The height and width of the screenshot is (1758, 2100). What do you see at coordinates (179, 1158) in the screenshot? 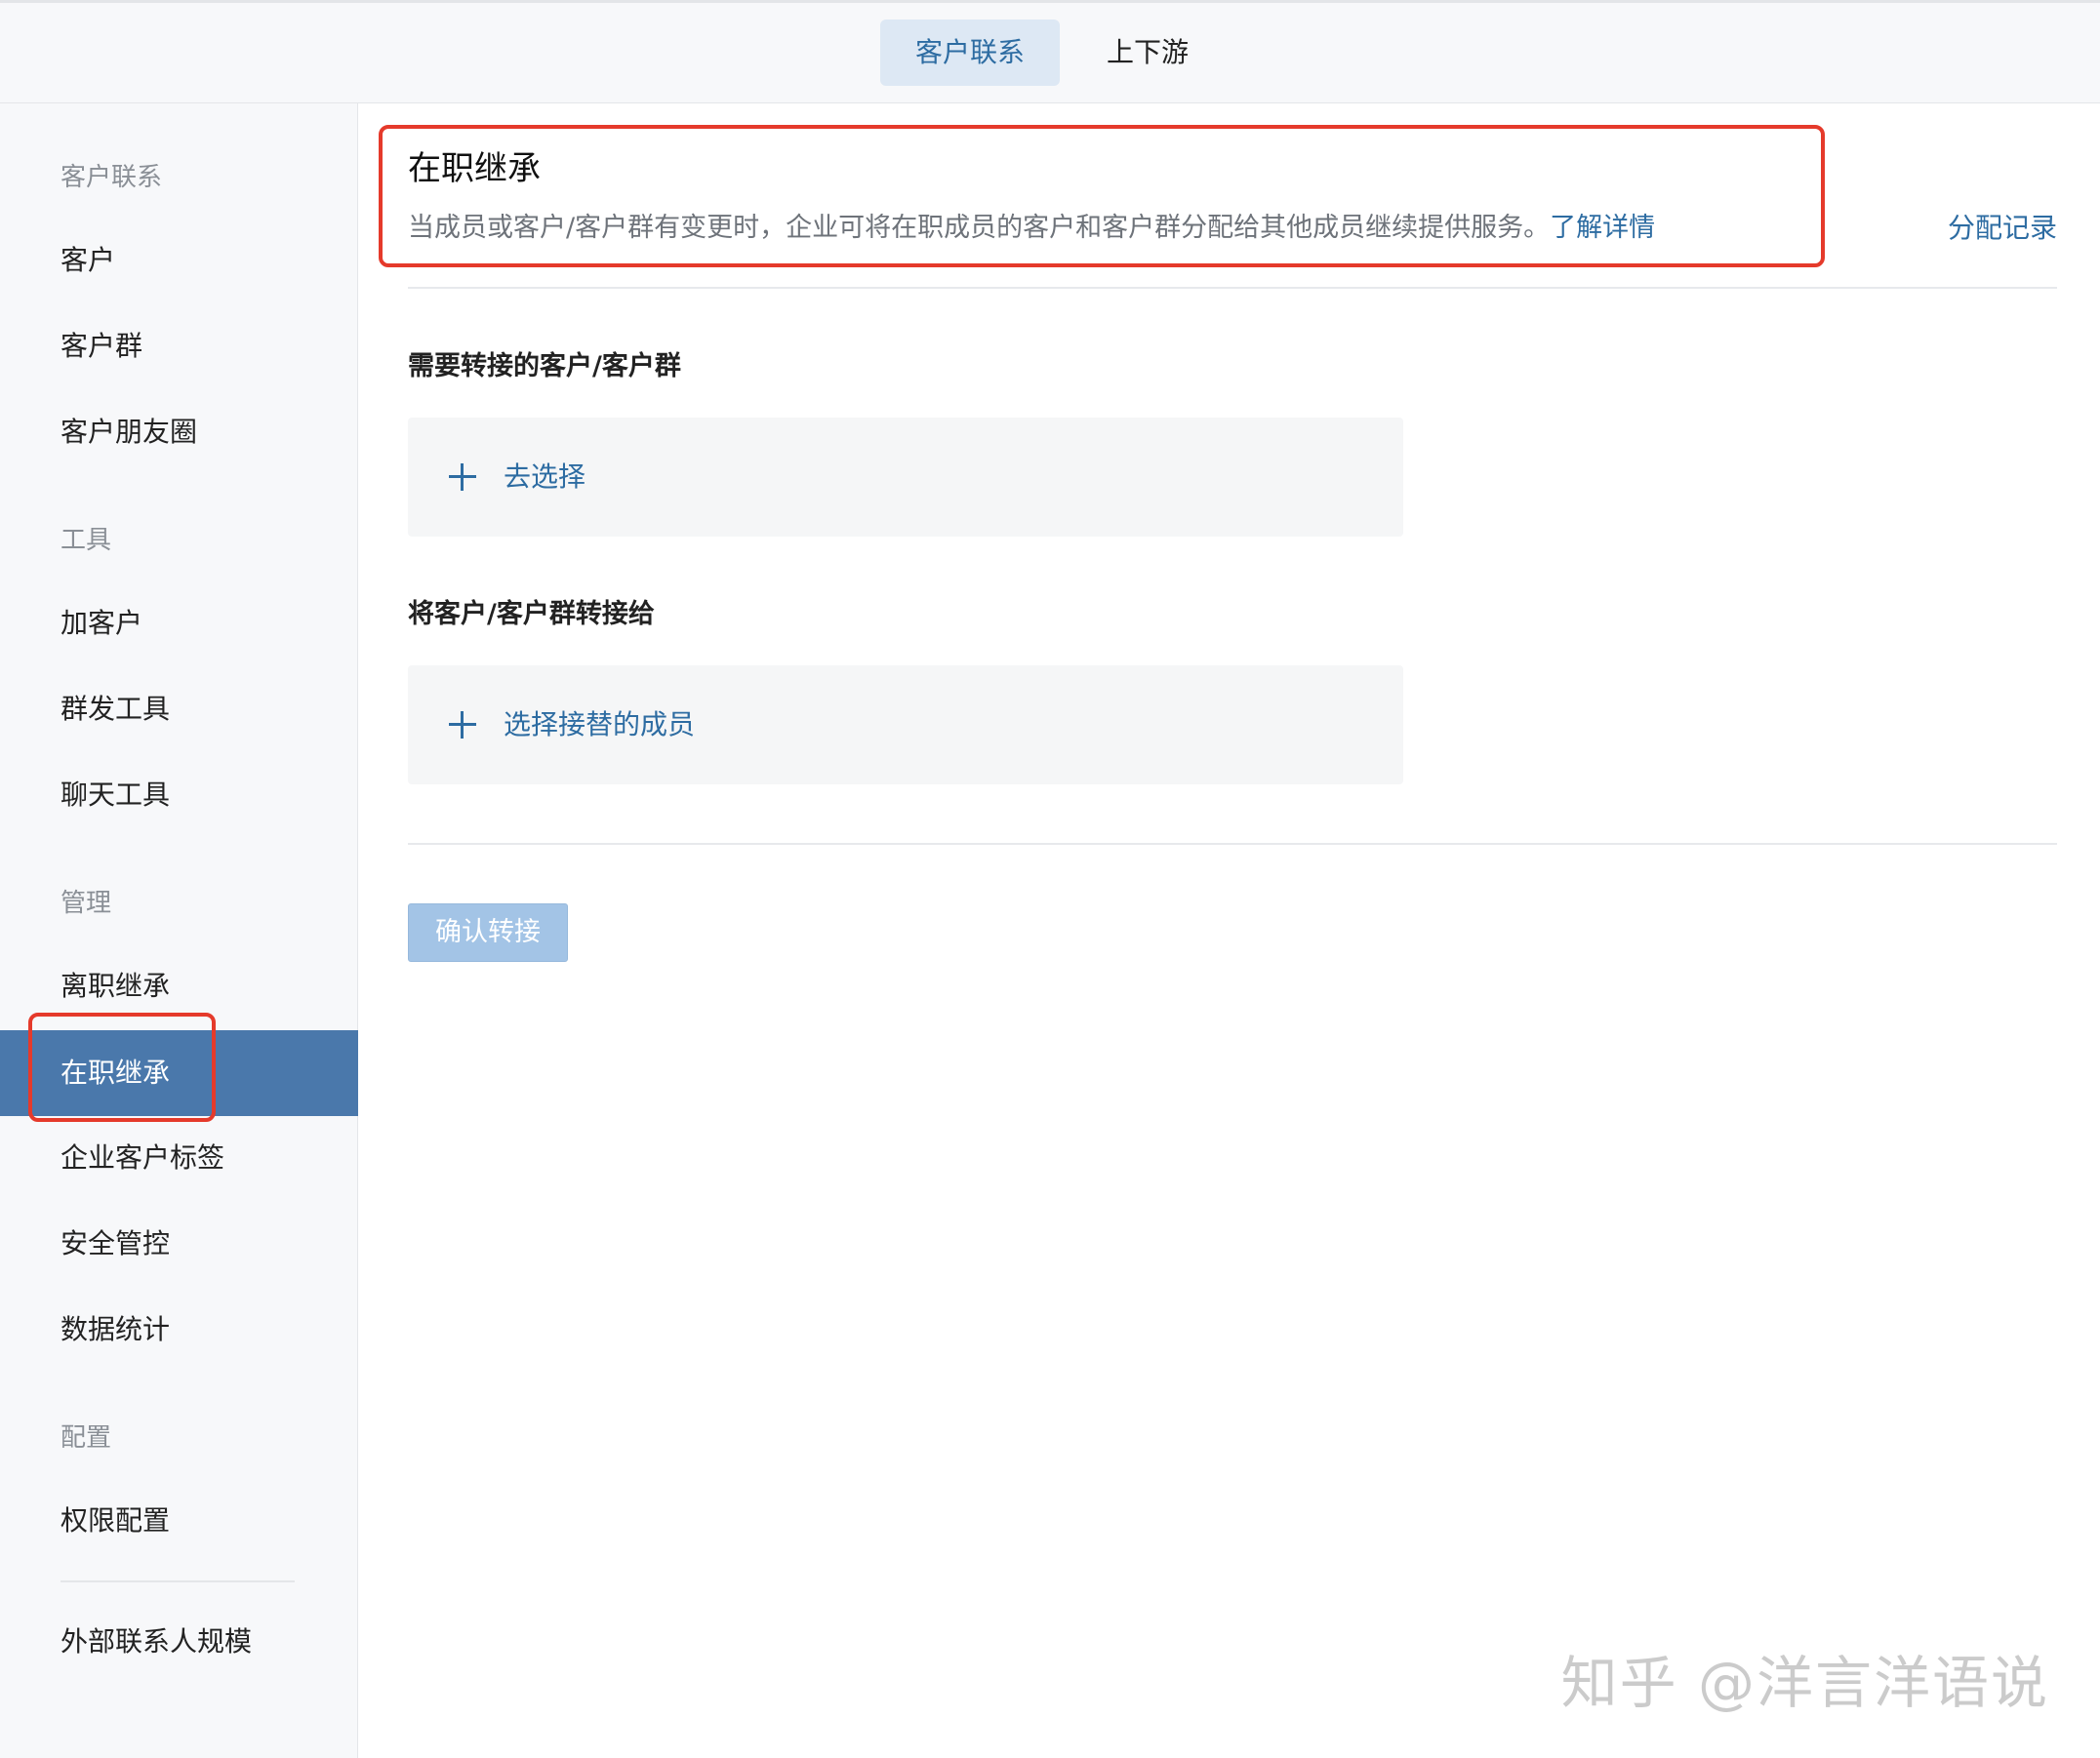
I see `sidebar-item-customer-tags: 企业客户标签` at bounding box center [179, 1158].